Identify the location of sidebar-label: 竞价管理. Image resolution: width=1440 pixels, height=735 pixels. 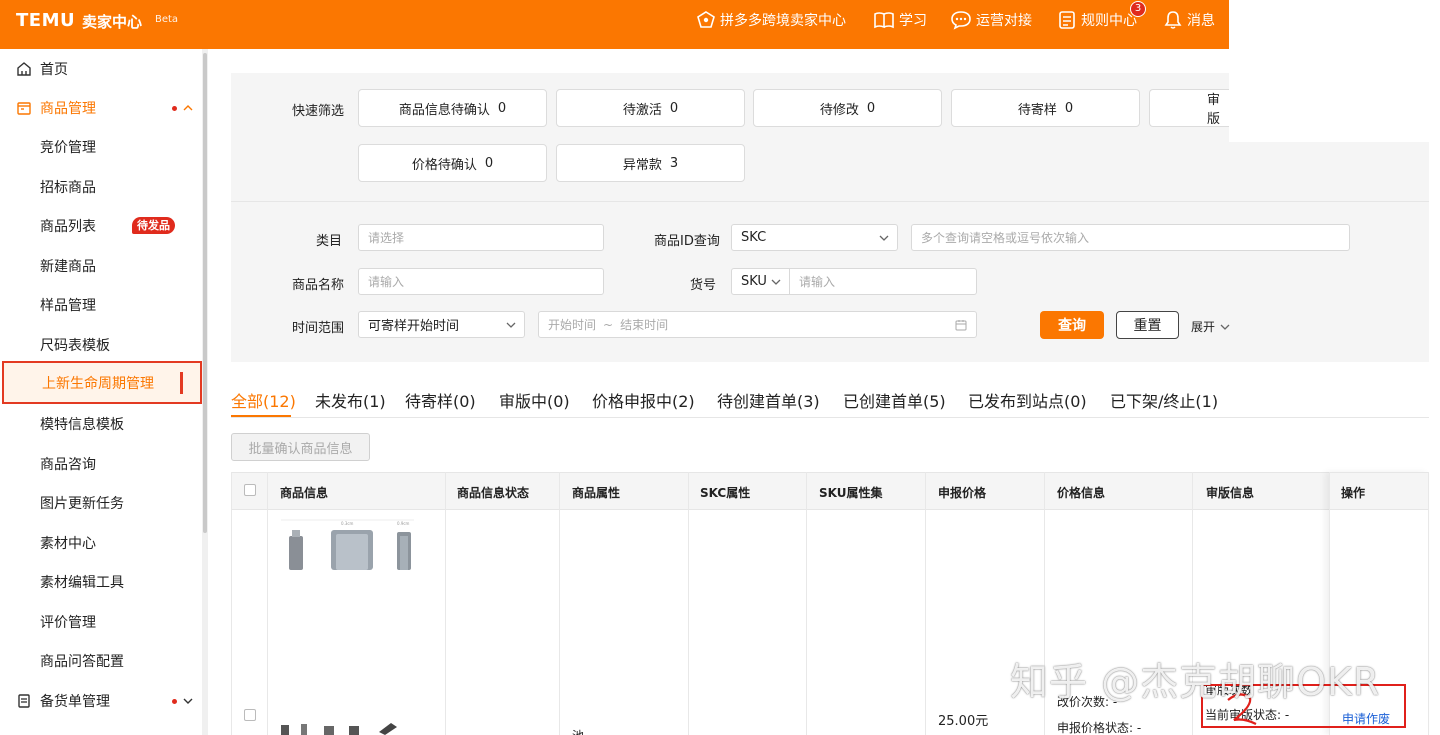
(68, 148).